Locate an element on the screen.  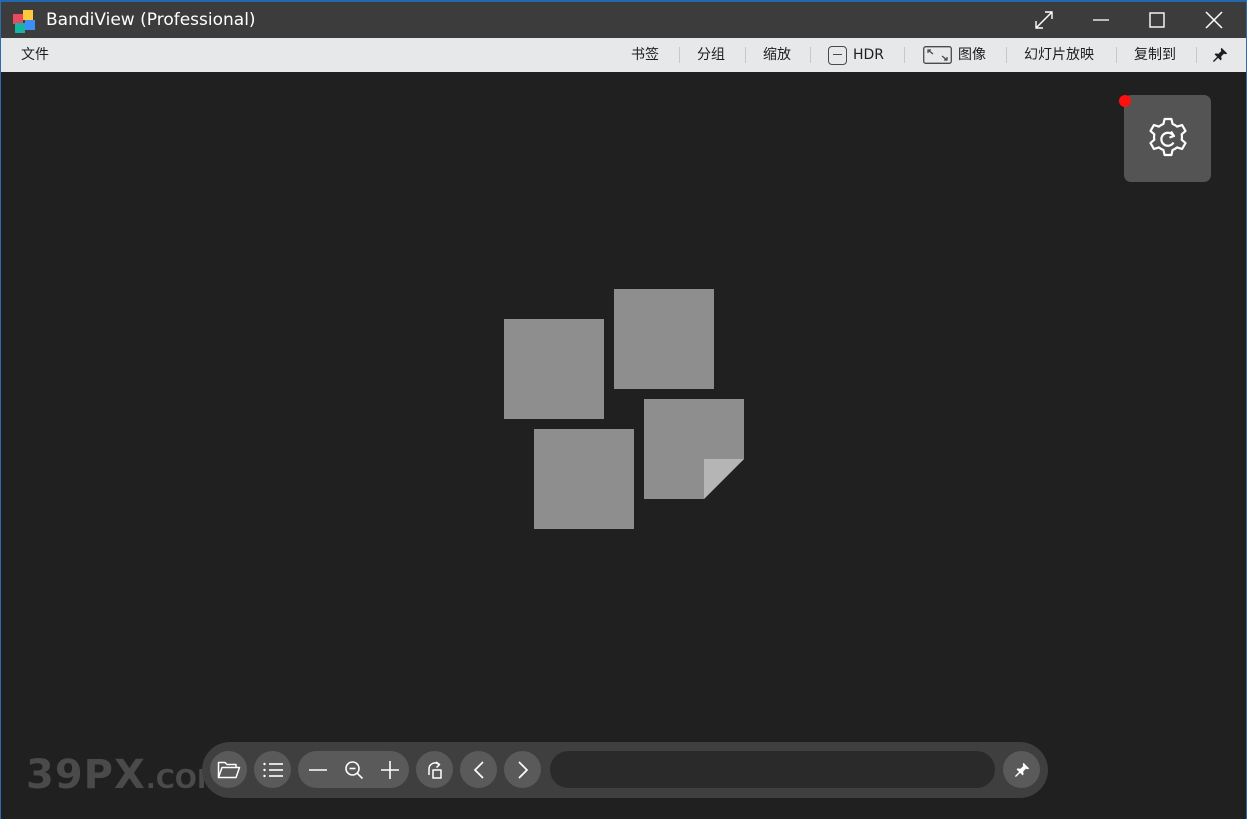
watermark: 39PX.COM is located at coordinates (124, 775).